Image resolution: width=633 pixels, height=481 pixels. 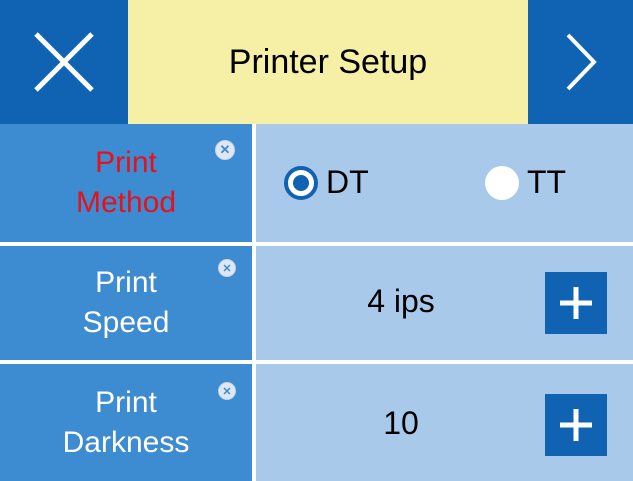 What do you see at coordinates (126, 162) in the screenshot?
I see `print-method-label-line1: Print` at bounding box center [126, 162].